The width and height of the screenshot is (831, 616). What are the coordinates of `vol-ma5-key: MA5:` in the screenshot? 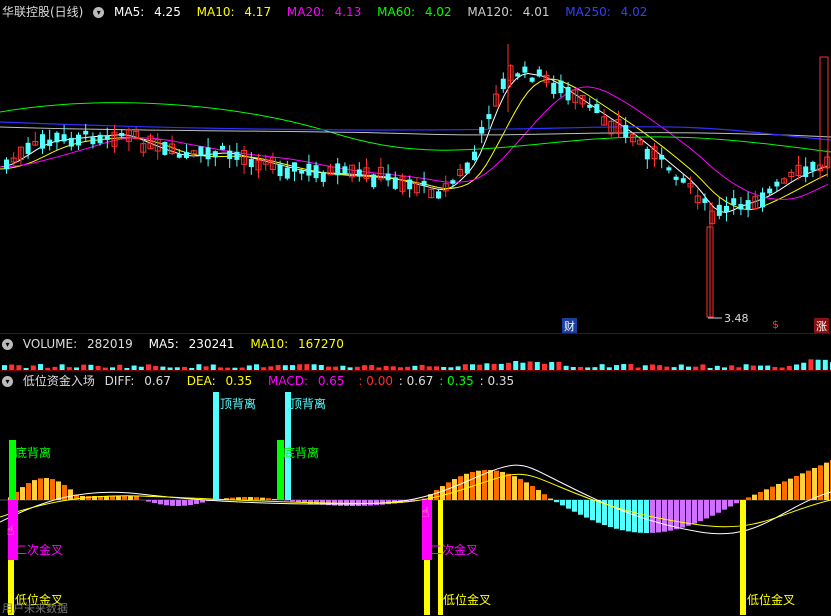 It's located at (164, 344).